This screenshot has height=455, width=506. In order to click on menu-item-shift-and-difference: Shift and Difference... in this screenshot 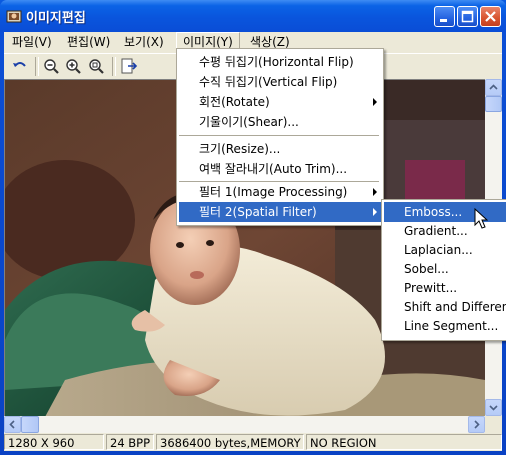, I will do `click(445, 307)`.